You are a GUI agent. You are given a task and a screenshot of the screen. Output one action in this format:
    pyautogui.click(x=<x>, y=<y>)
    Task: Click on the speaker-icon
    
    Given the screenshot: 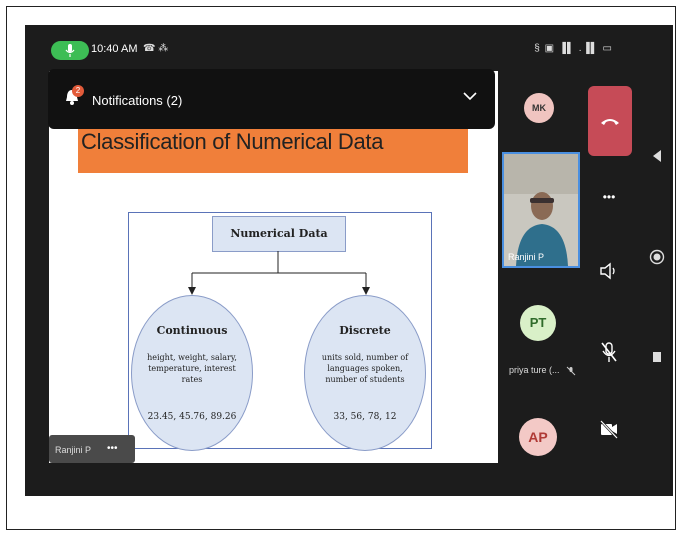 What is the action you would take?
    pyautogui.click(x=607, y=271)
    